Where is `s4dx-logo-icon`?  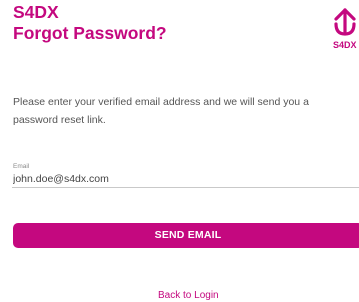 s4dx-logo-icon is located at coordinates (345, 22).